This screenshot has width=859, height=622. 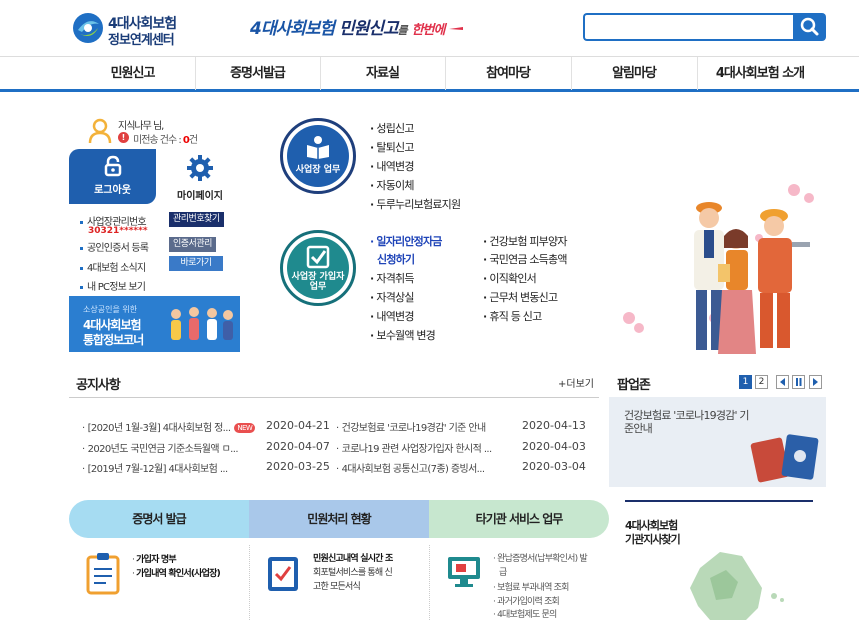 I want to click on workers-illustration, so click(x=718, y=269).